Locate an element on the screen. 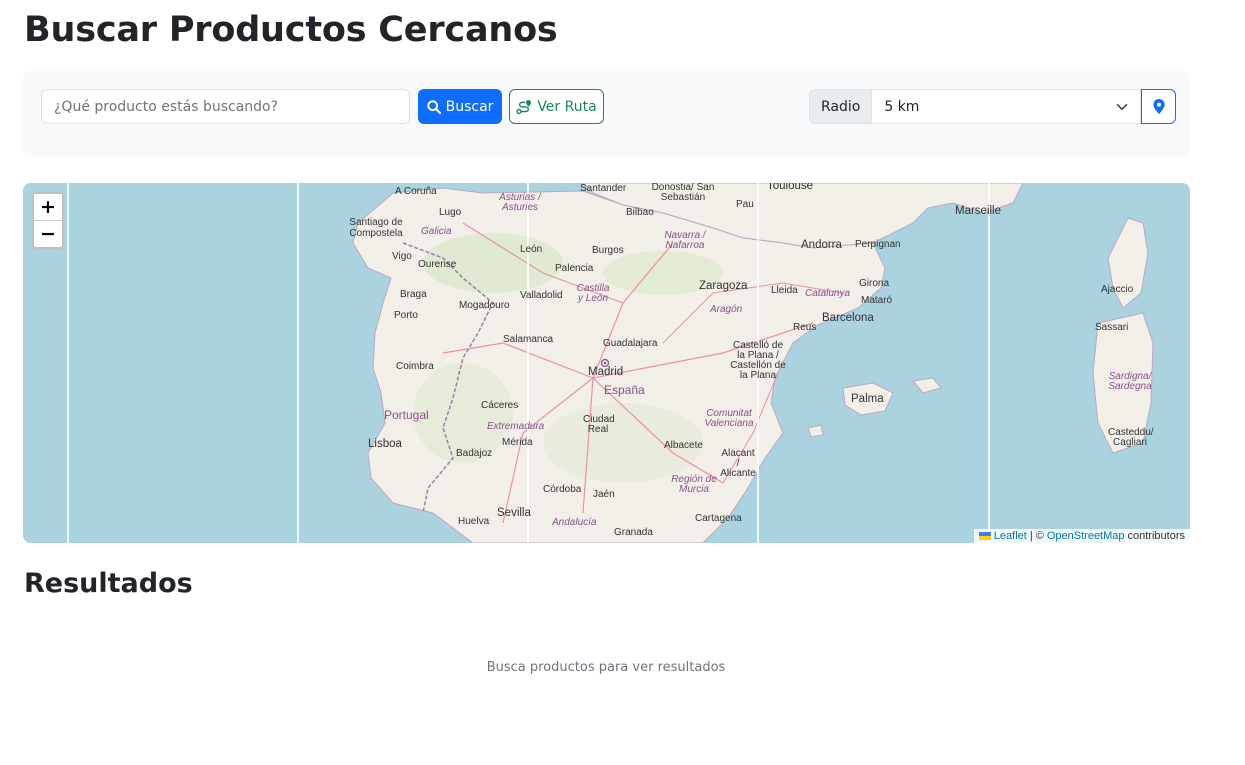  route-icon is located at coordinates (524, 106).